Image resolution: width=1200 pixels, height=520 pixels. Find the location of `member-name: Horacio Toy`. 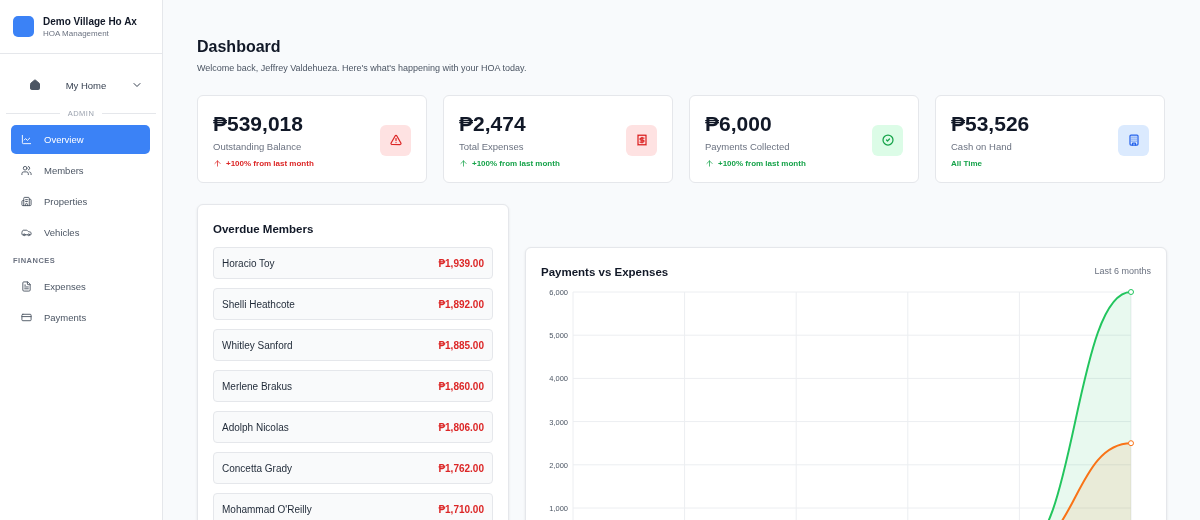

member-name: Horacio Toy is located at coordinates (248, 263).